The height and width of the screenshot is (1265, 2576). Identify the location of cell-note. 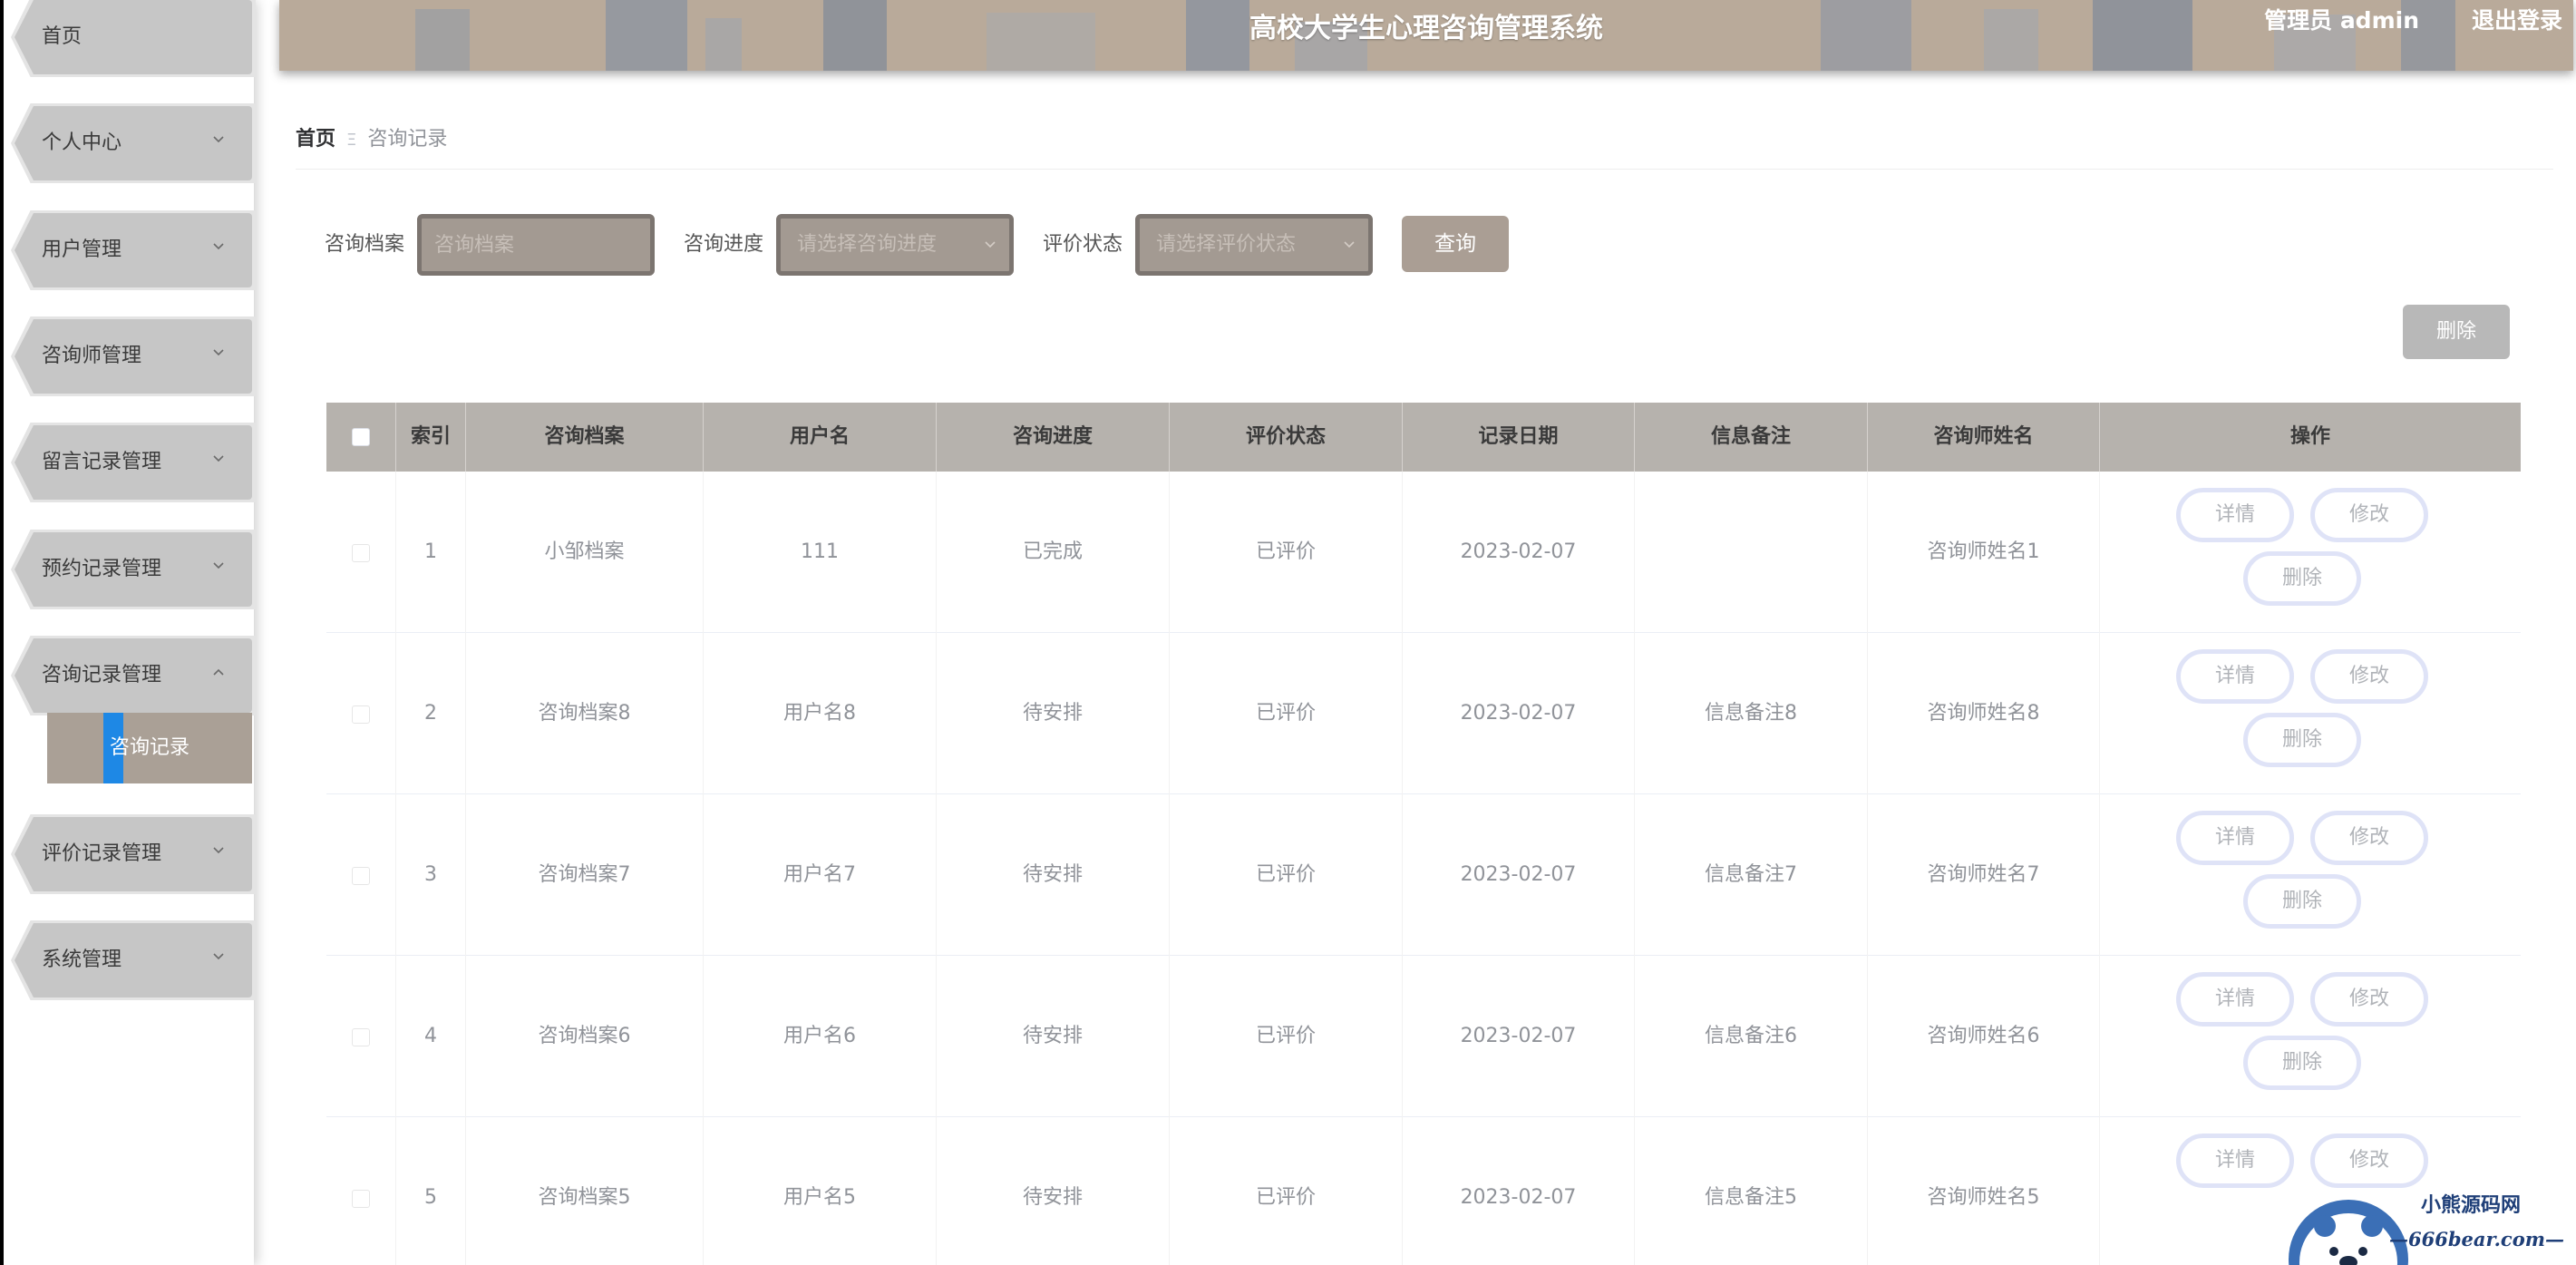
(1751, 552).